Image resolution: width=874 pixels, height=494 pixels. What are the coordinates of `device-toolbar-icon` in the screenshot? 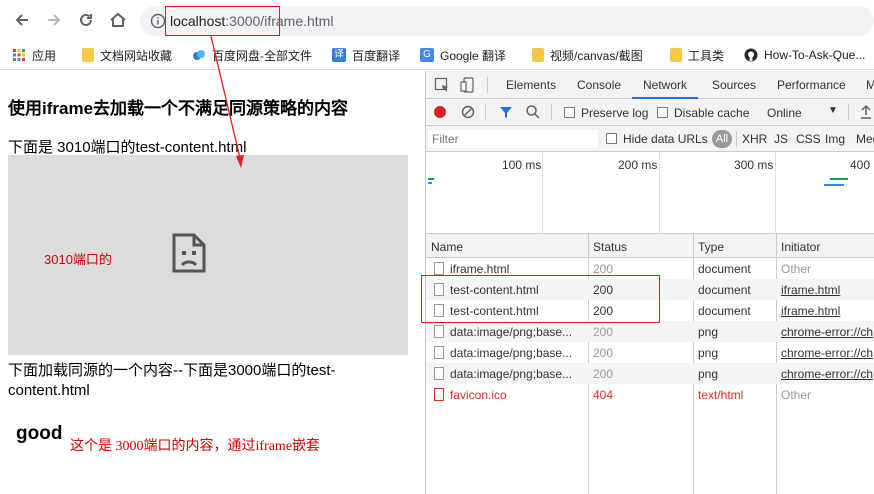 It's located at (468, 85).